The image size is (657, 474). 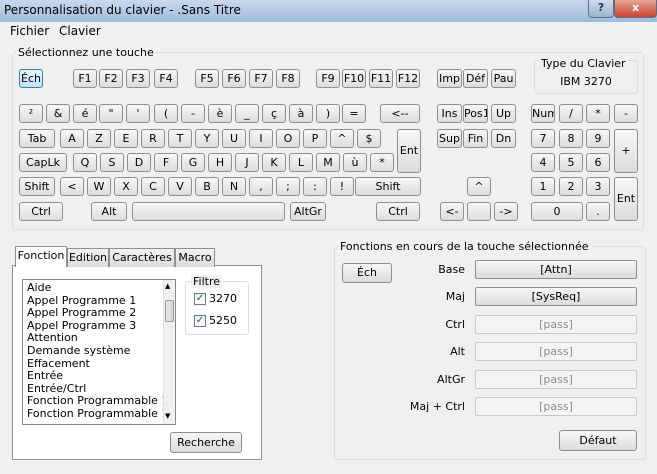 What do you see at coordinates (166, 162) in the screenshot?
I see `key-row3-4: F` at bounding box center [166, 162].